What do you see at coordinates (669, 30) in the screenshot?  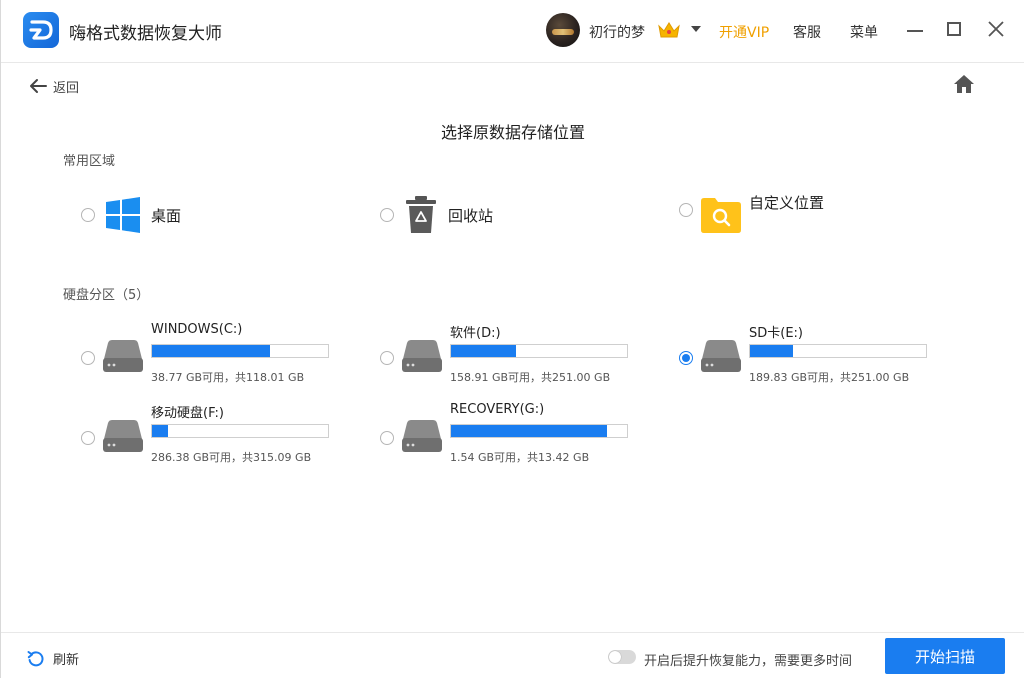 I see `crown-icon` at bounding box center [669, 30].